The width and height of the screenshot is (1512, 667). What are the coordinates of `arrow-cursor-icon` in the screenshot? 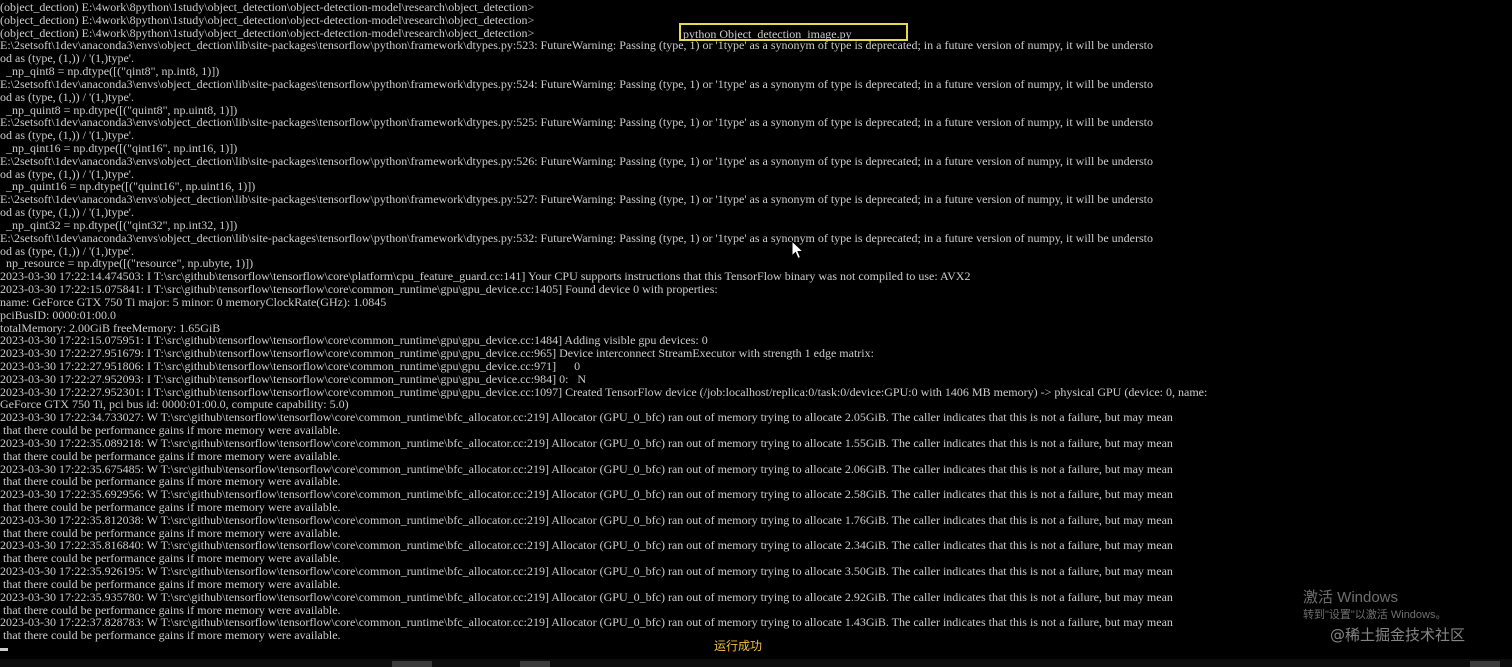 It's located at (798, 250).